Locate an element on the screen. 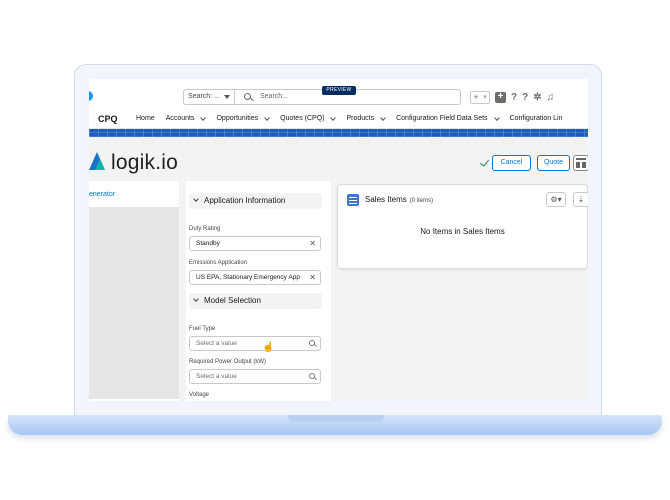  nav-tab-quotes-cpq: Quotes (CPQ) is located at coordinates (308, 118).